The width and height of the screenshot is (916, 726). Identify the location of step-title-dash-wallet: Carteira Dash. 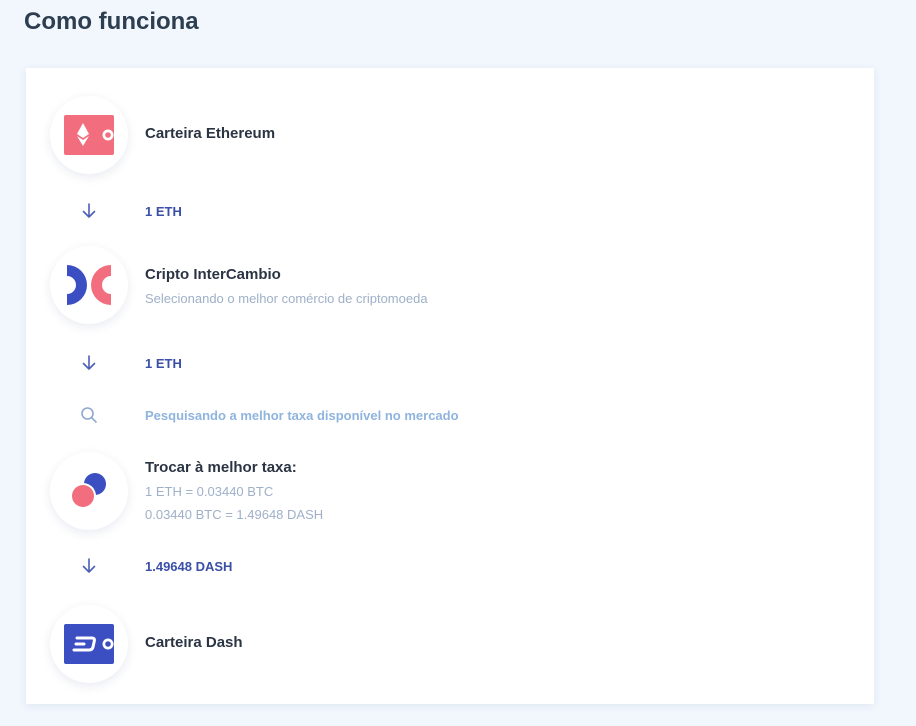
(194, 642).